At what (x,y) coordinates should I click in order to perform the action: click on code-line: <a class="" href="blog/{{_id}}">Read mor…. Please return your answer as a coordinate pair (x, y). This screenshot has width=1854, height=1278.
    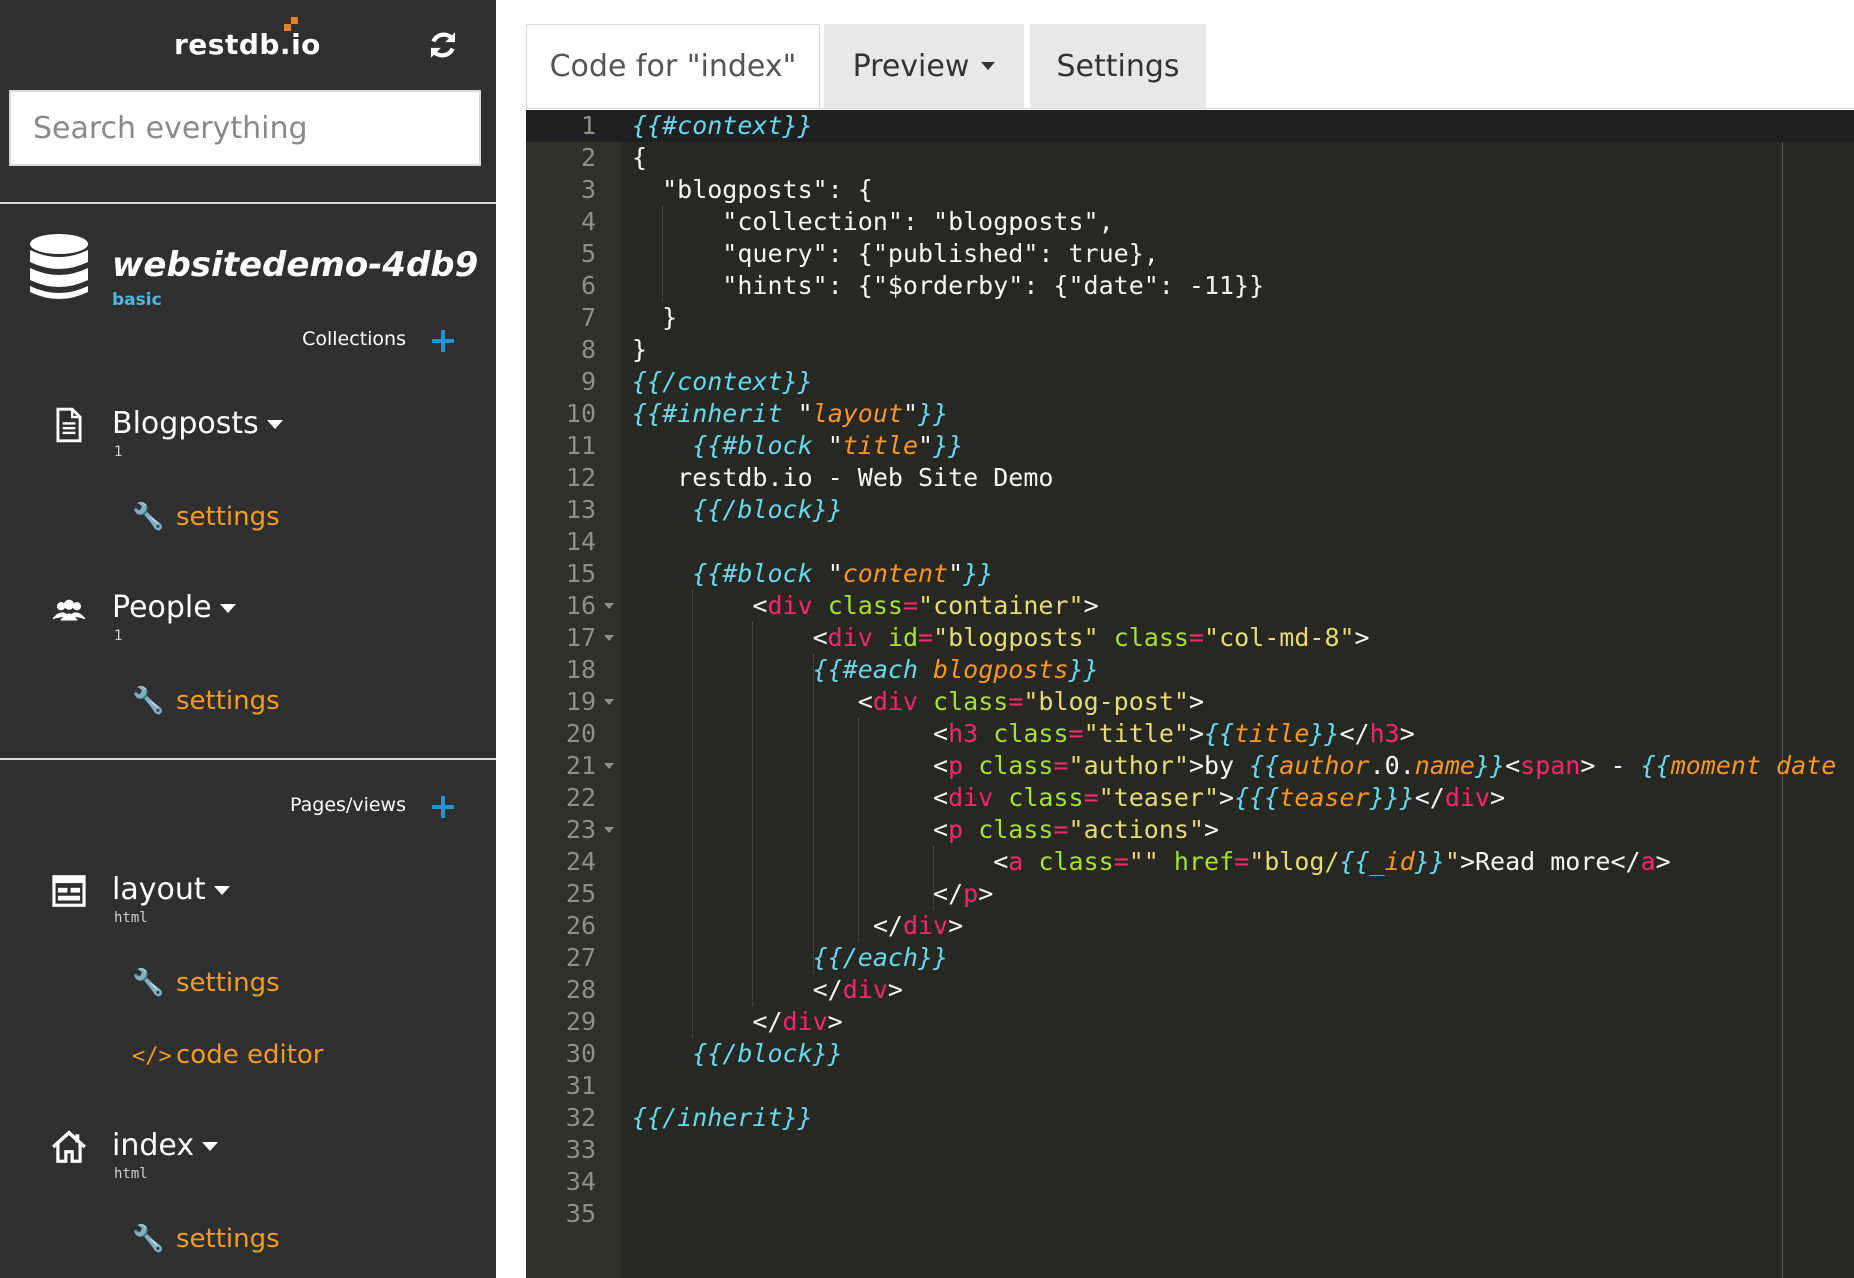
    Looking at the image, I should click on (1151, 862).